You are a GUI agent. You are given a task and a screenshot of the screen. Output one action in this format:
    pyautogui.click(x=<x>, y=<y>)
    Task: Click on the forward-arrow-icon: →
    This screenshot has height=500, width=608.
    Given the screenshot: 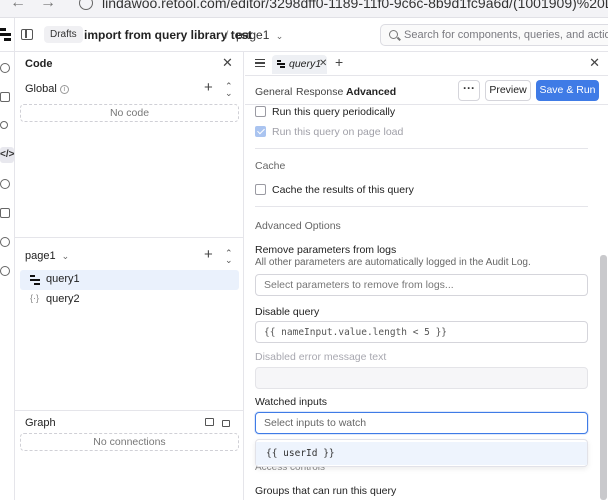 What is the action you would take?
    pyautogui.click(x=48, y=6)
    